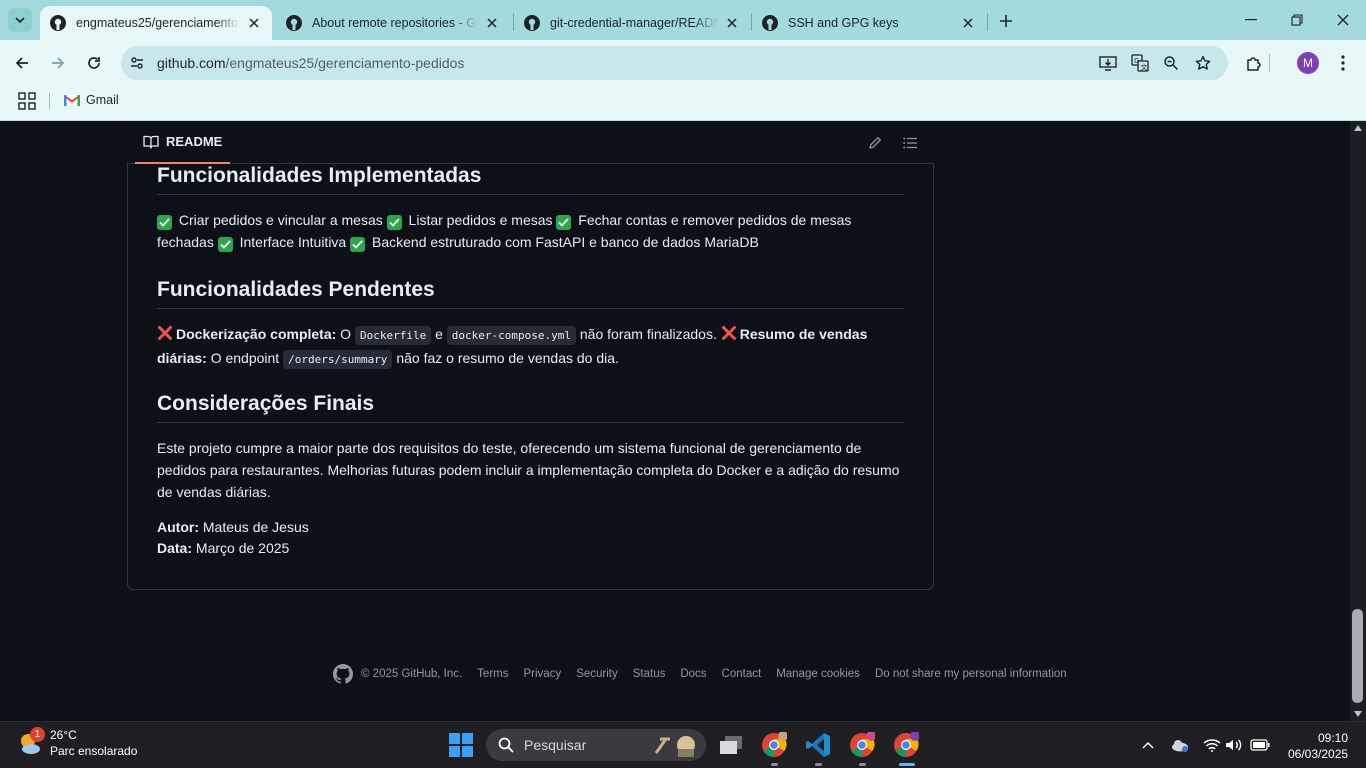 The height and width of the screenshot is (768, 1366). Describe the element at coordinates (461, 745) in the screenshot. I see `start-button` at that location.